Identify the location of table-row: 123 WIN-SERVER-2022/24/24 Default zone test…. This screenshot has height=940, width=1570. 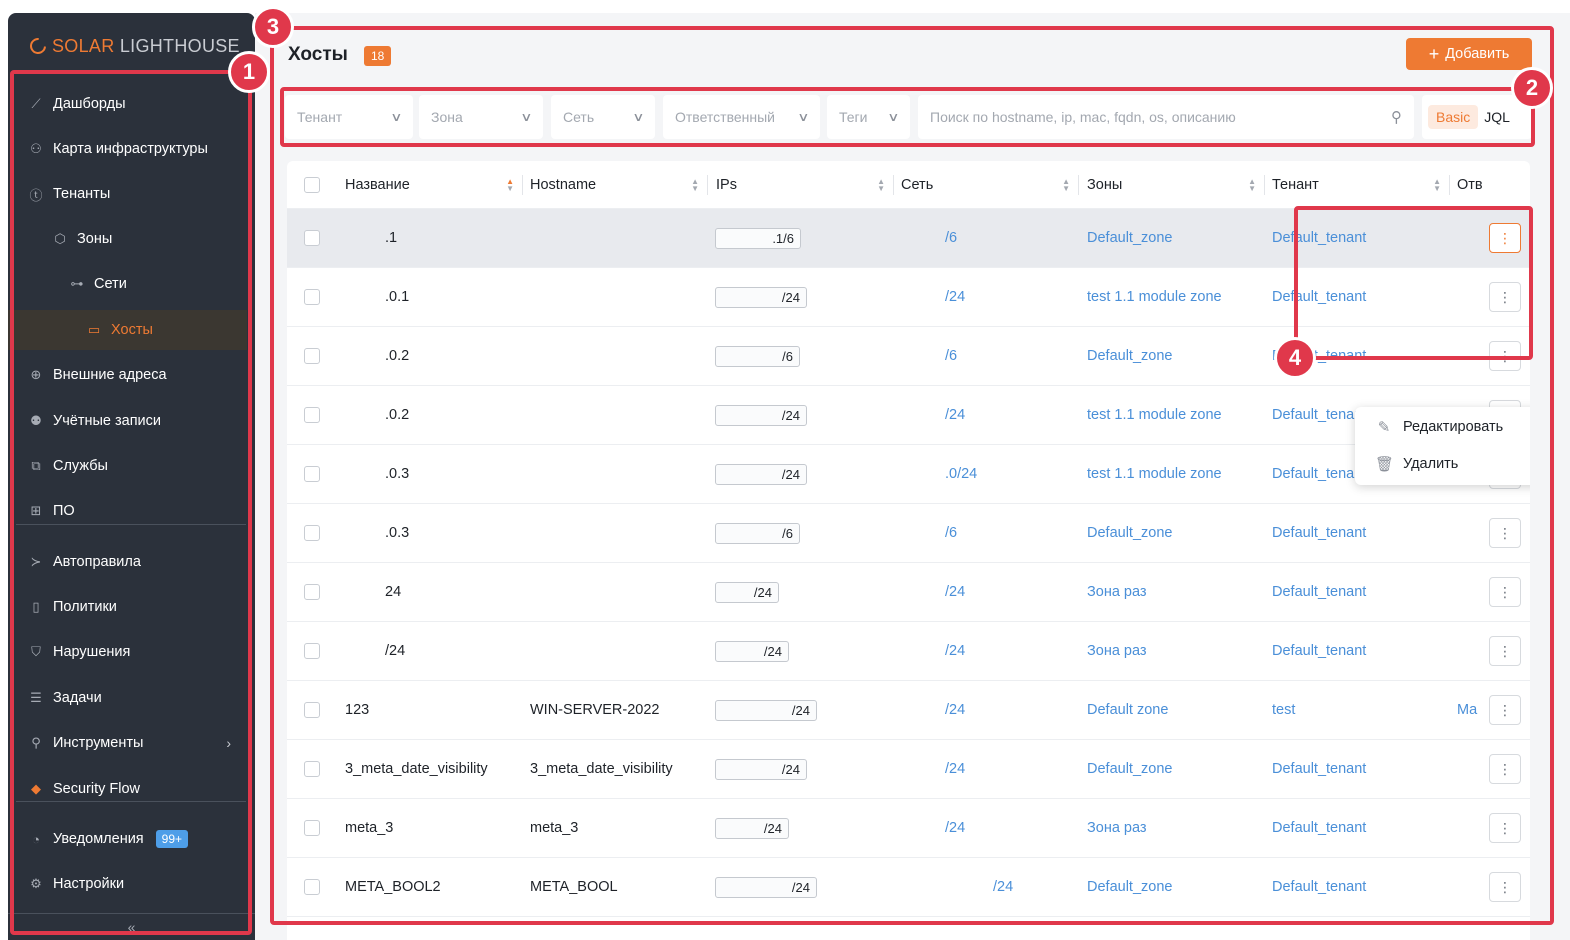
(908, 710).